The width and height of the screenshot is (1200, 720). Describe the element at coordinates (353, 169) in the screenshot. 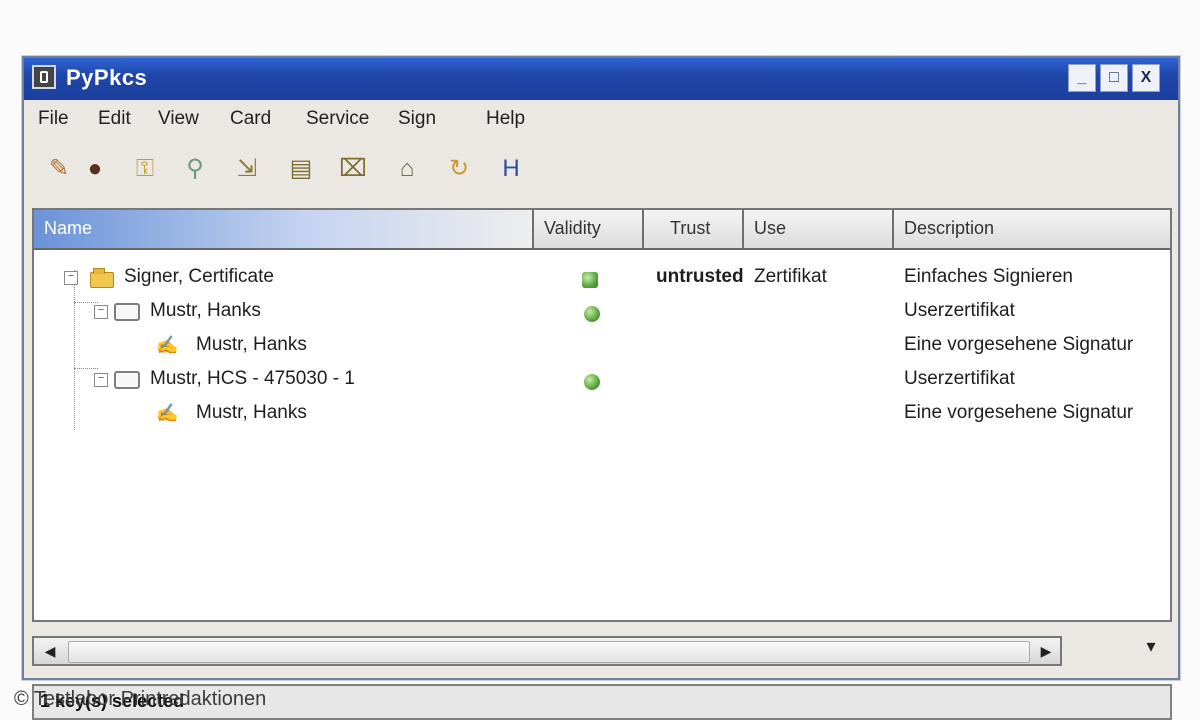

I see `card-key-icon: ⌧` at that location.